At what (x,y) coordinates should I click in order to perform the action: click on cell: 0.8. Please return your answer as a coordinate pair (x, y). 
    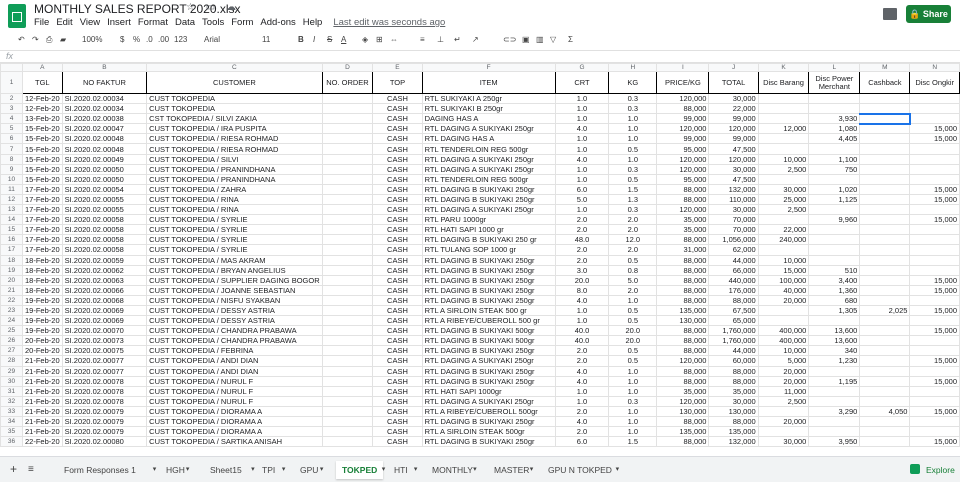
    Looking at the image, I should click on (633, 270).